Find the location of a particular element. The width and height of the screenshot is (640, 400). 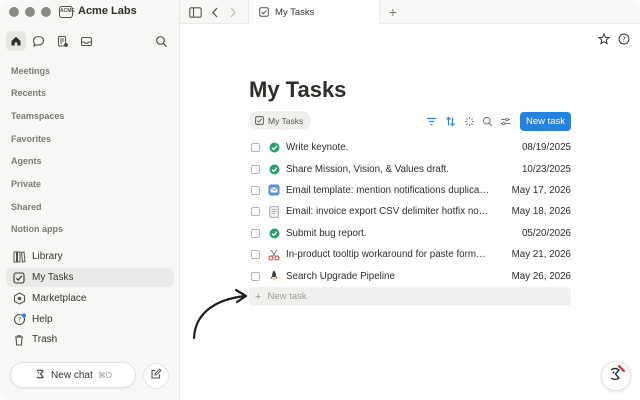

zoom-window-button is located at coordinates (46, 12).